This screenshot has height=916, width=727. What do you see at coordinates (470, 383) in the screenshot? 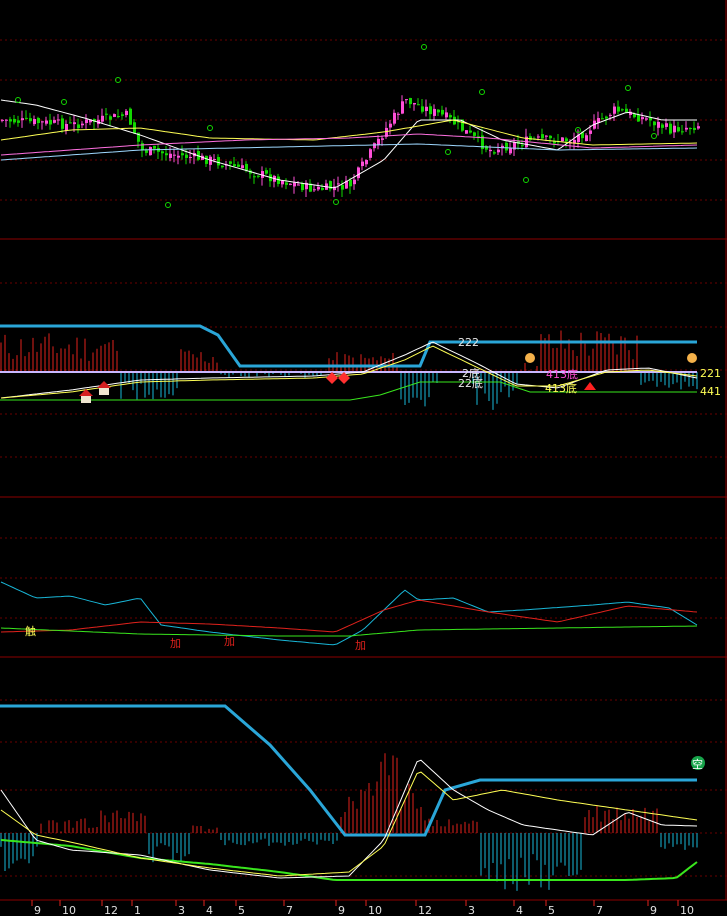
I see `label-22bottom: 22底` at bounding box center [470, 383].